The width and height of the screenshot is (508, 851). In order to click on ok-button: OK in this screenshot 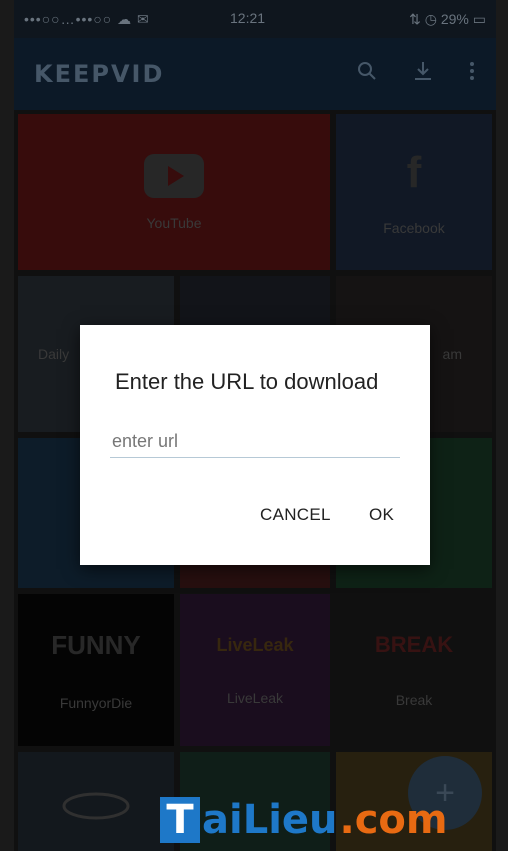, I will do `click(381, 515)`.